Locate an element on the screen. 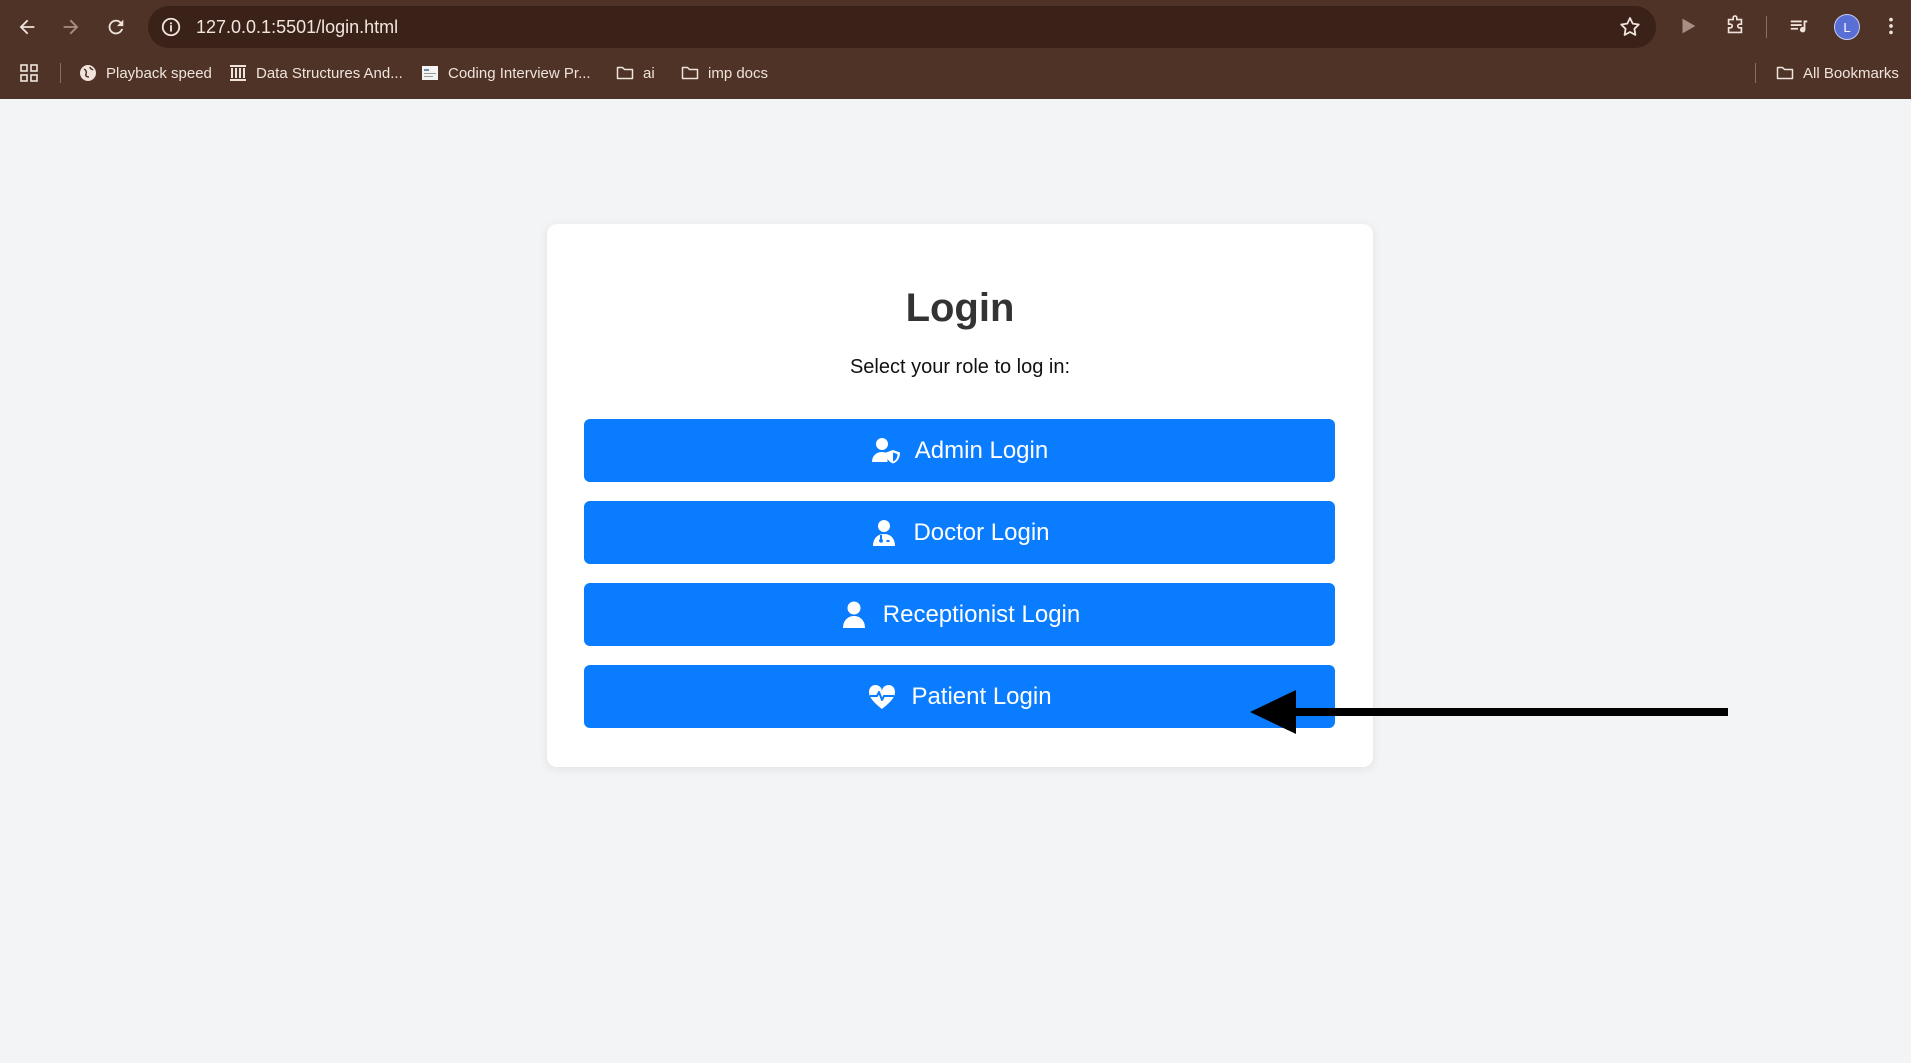 Image resolution: width=1911 pixels, height=1063 pixels. user-icon is located at coordinates (854, 615).